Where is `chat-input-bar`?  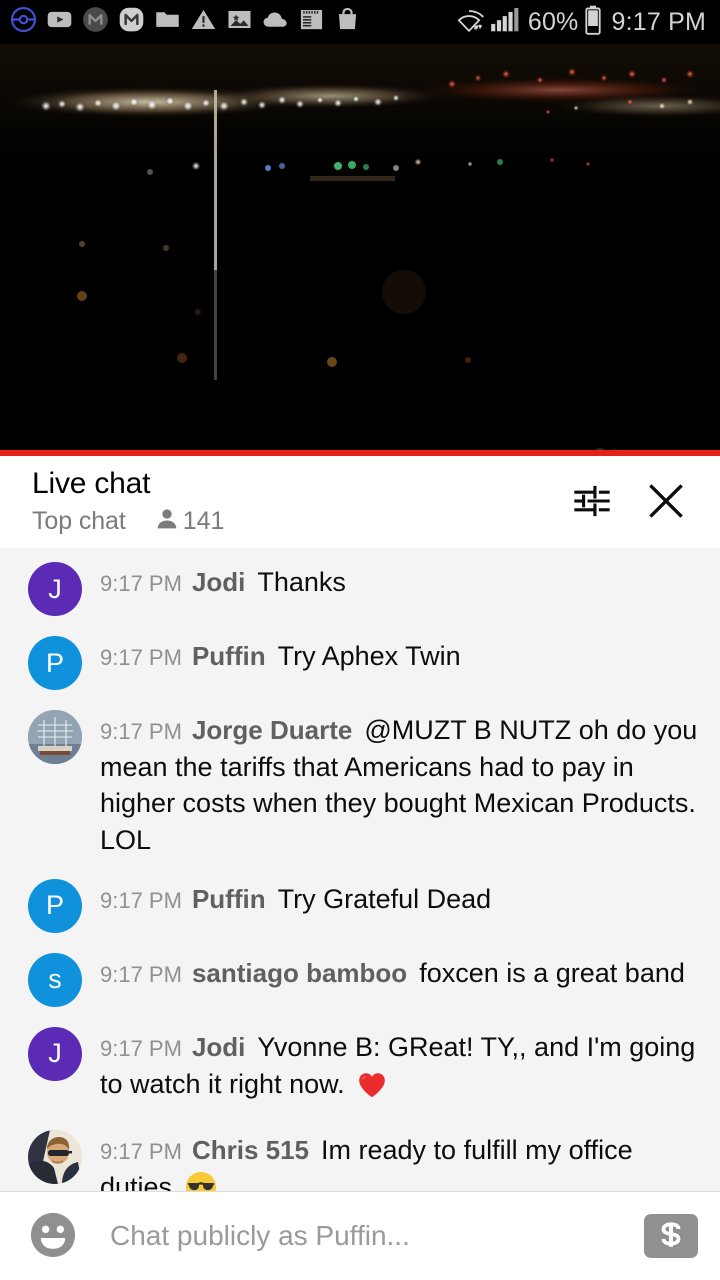 chat-input-bar is located at coordinates (360, 1236).